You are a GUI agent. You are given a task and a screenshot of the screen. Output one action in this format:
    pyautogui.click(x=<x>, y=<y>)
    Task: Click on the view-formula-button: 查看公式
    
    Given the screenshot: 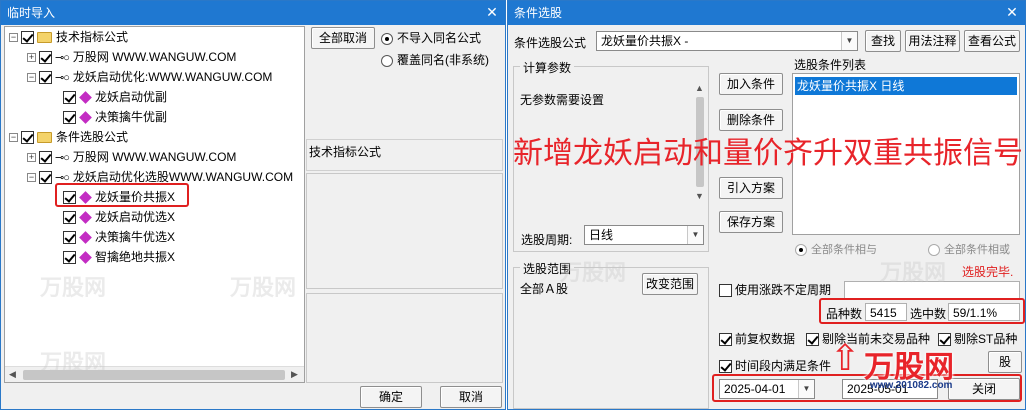 What is the action you would take?
    pyautogui.click(x=992, y=41)
    